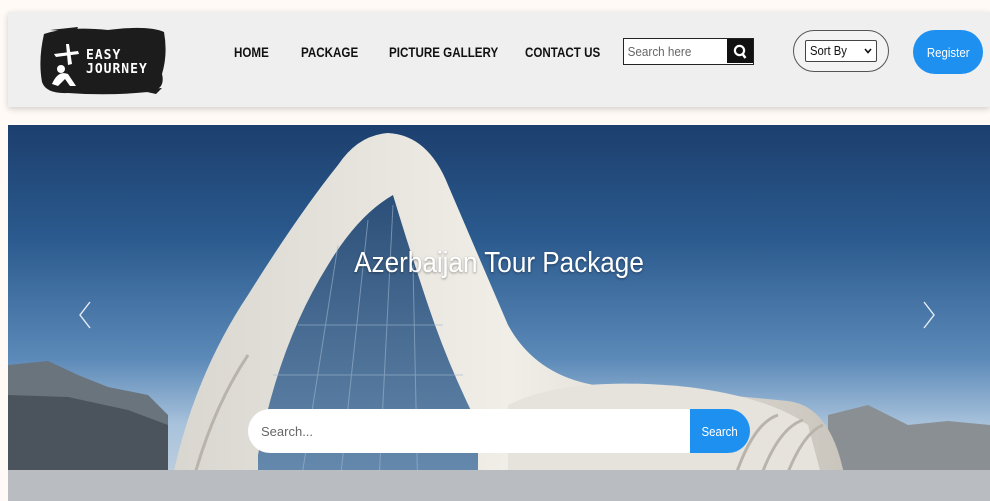  What do you see at coordinates (443, 52) in the screenshot?
I see `nav-picture-gallery: PICTURE GALLERY` at bounding box center [443, 52].